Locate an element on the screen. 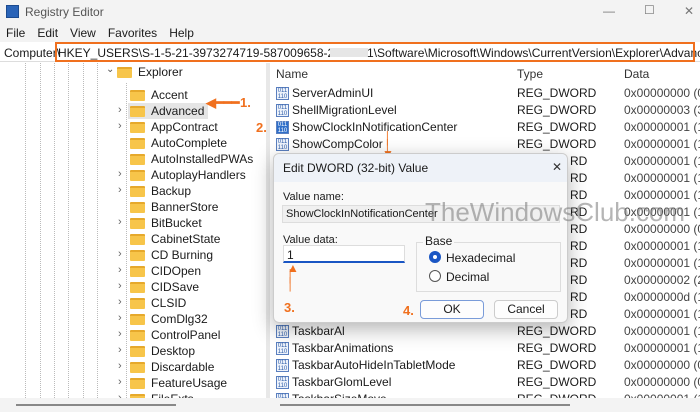  column-header-name: Name is located at coordinates (292, 74).